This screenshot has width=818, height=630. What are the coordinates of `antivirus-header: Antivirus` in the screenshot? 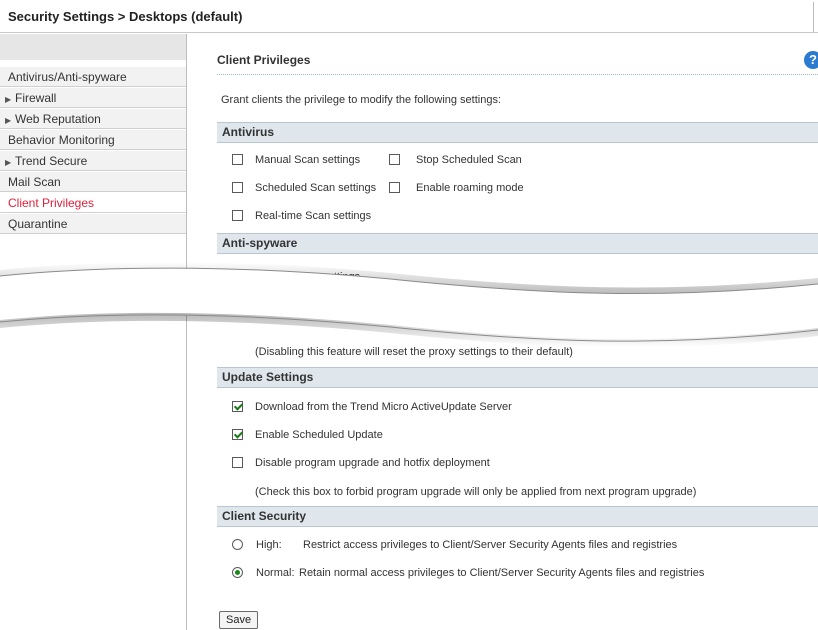 It's located at (517, 132).